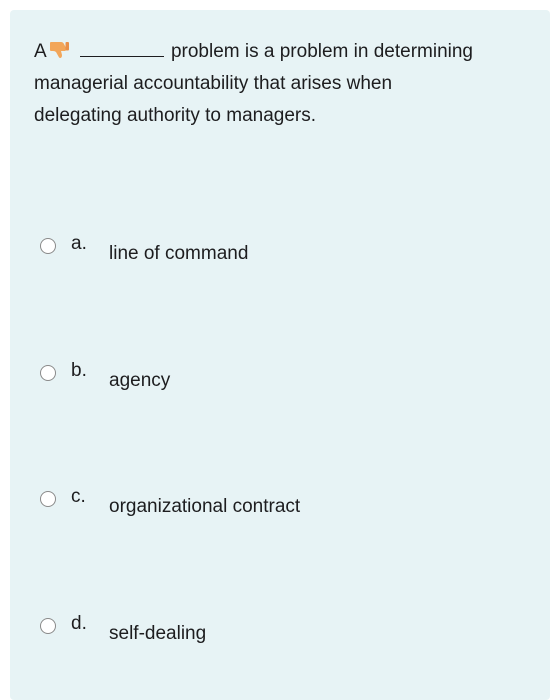  Describe the element at coordinates (204, 507) in the screenshot. I see `option-text: organizational contract` at that location.